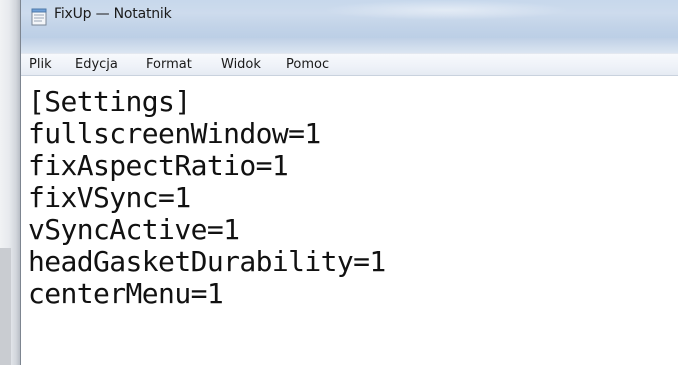 This screenshot has width=678, height=365. What do you see at coordinates (113, 14) in the screenshot?
I see `window-title: FixUp — Notatnik` at bounding box center [113, 14].